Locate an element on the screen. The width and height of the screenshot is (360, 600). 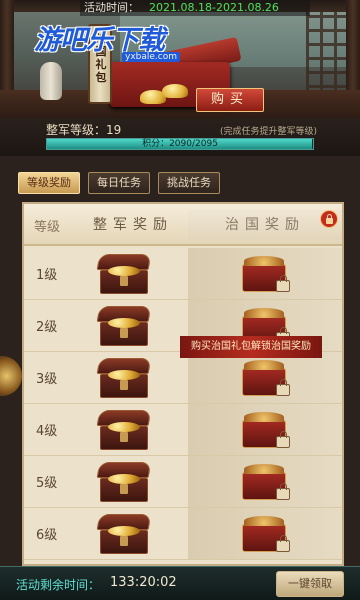
army-level-label: 整军等级：19 is located at coordinates (84, 130).